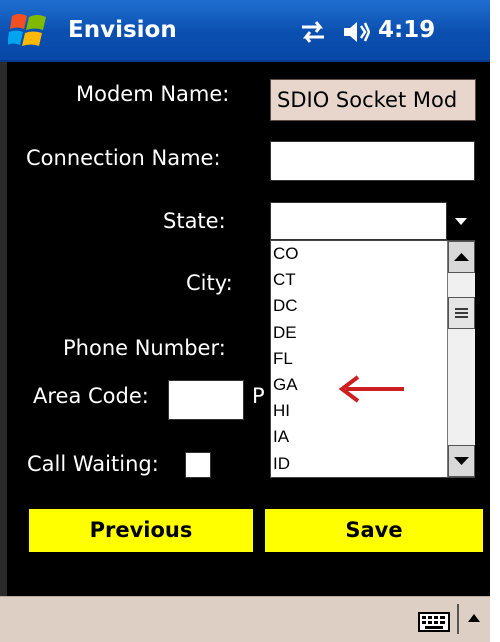 This screenshot has width=500, height=642. I want to click on dropdown-arrow-icon, so click(461, 220).